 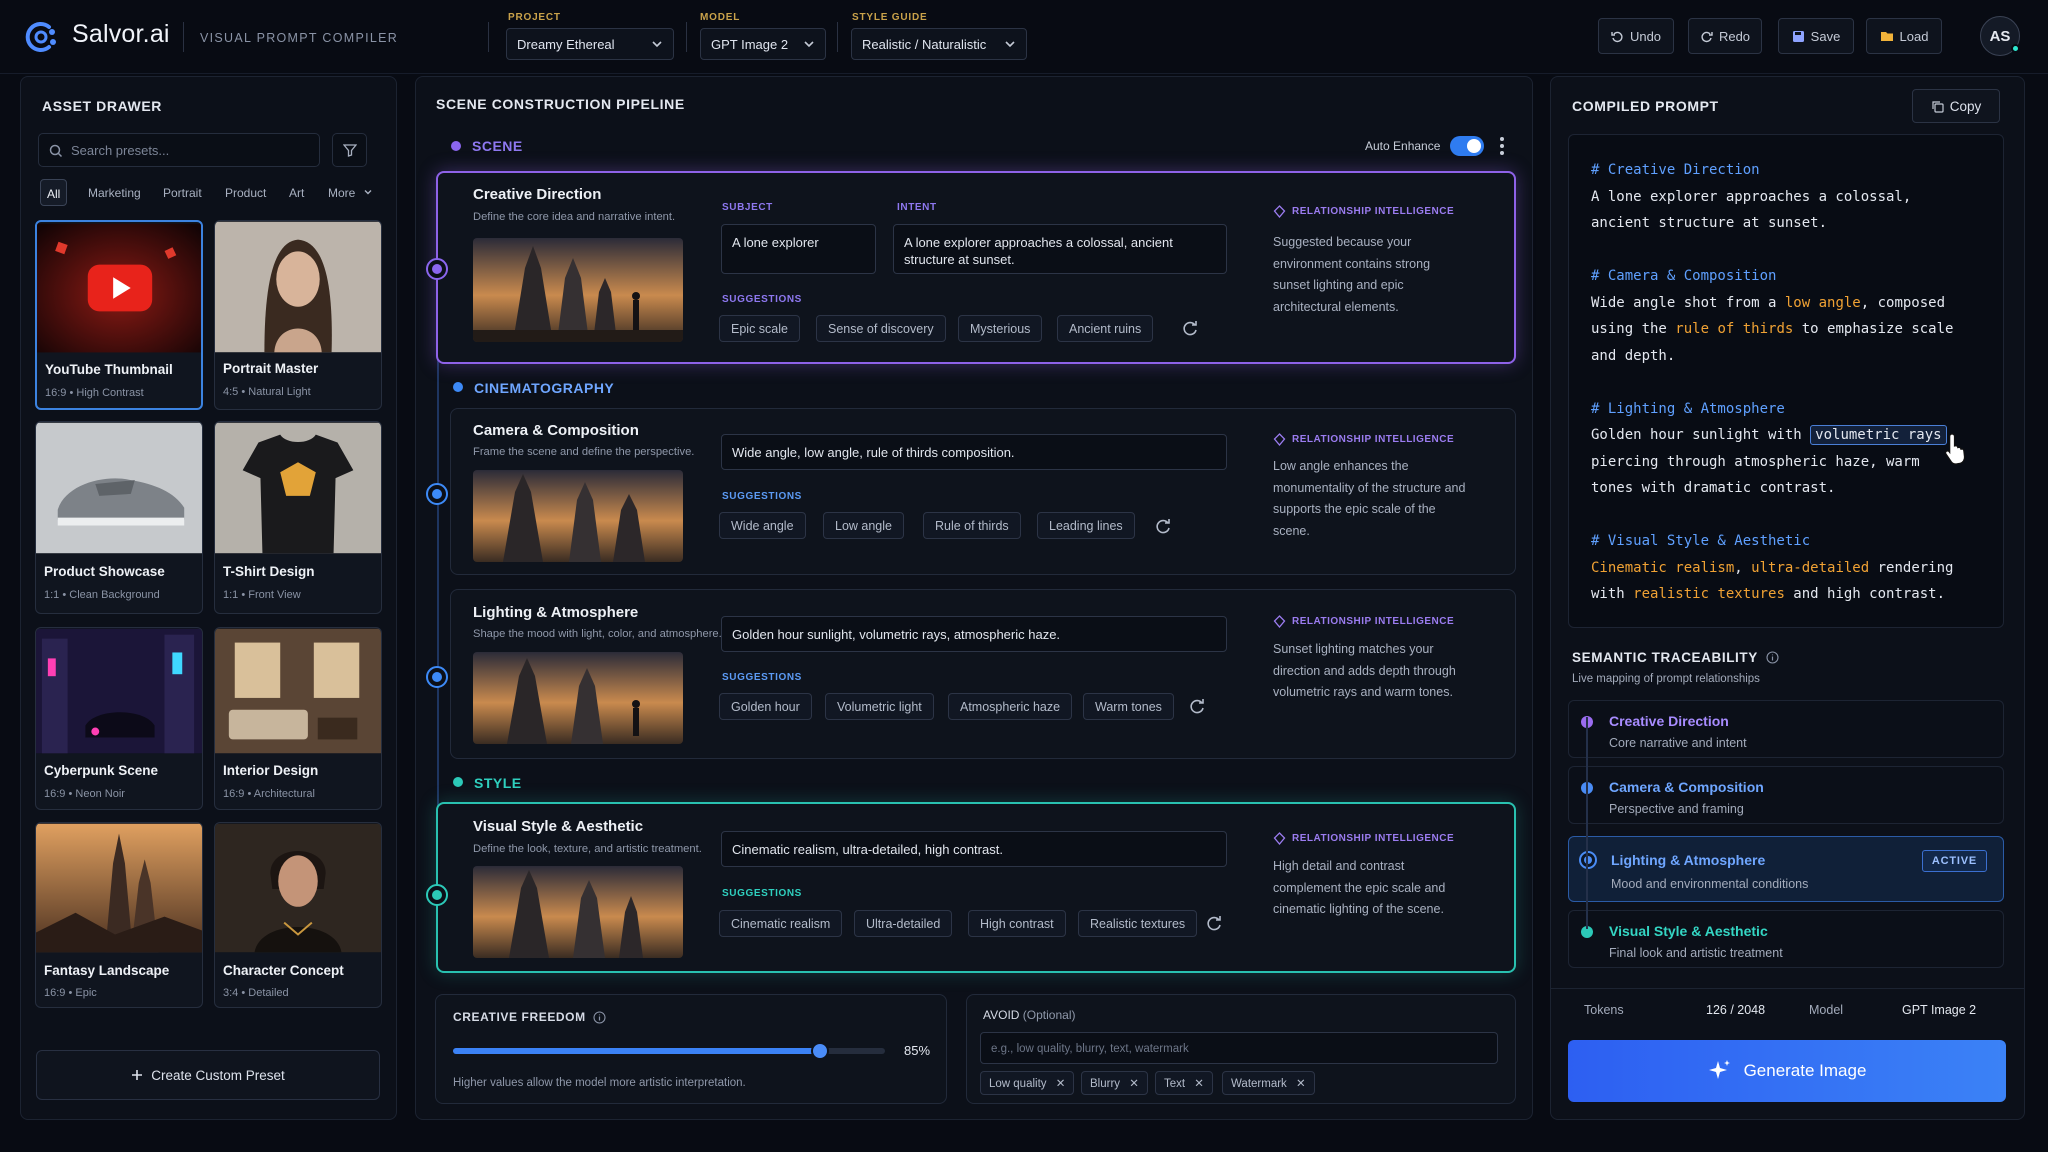 What do you see at coordinates (182, 192) in the screenshot?
I see `category-portrait: Portrait` at bounding box center [182, 192].